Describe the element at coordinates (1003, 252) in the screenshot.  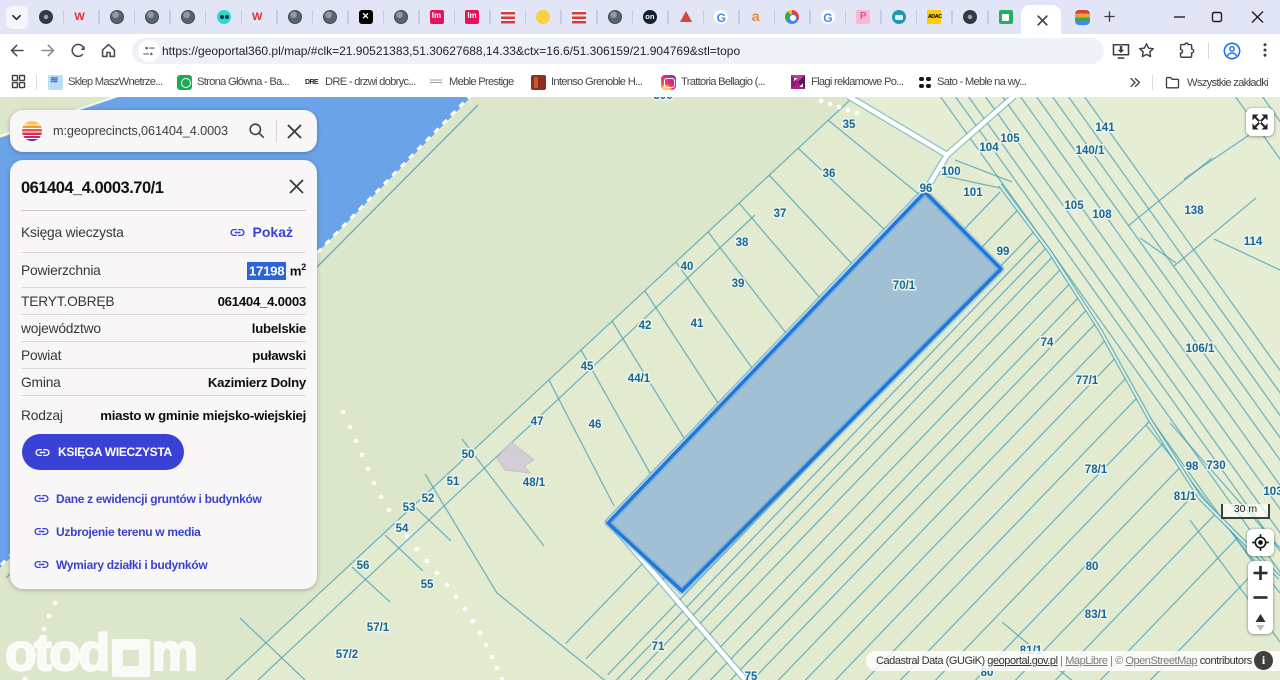
I see `svg-text: 99` at that location.